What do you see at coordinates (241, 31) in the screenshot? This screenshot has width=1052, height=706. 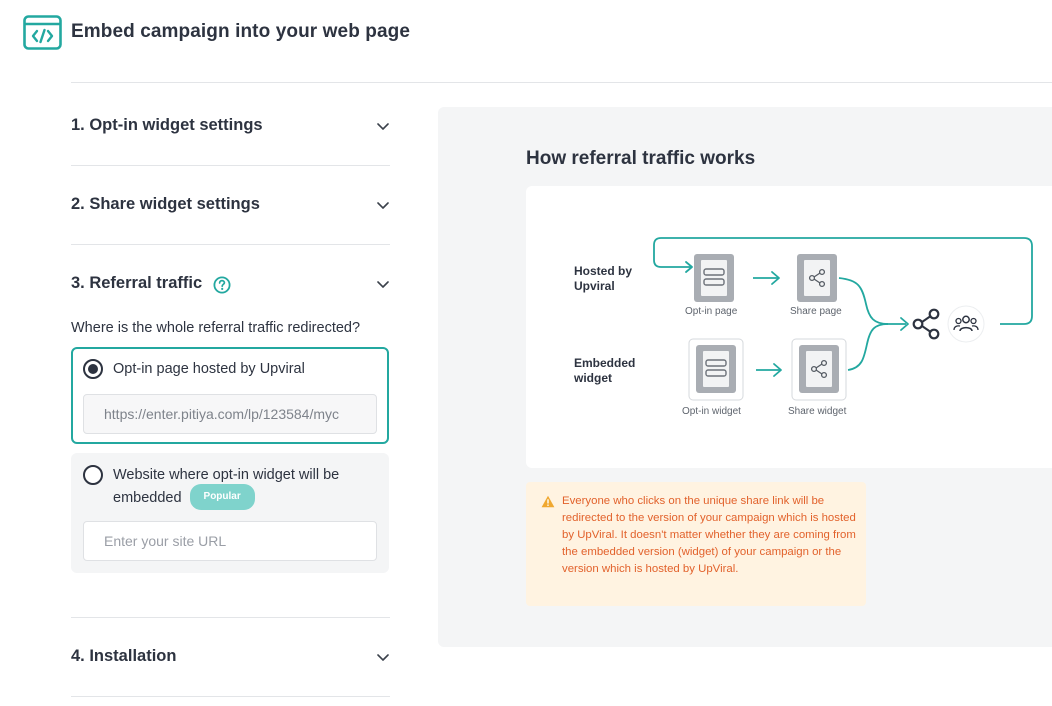 I see `page-title: Embed campaign into your web page` at bounding box center [241, 31].